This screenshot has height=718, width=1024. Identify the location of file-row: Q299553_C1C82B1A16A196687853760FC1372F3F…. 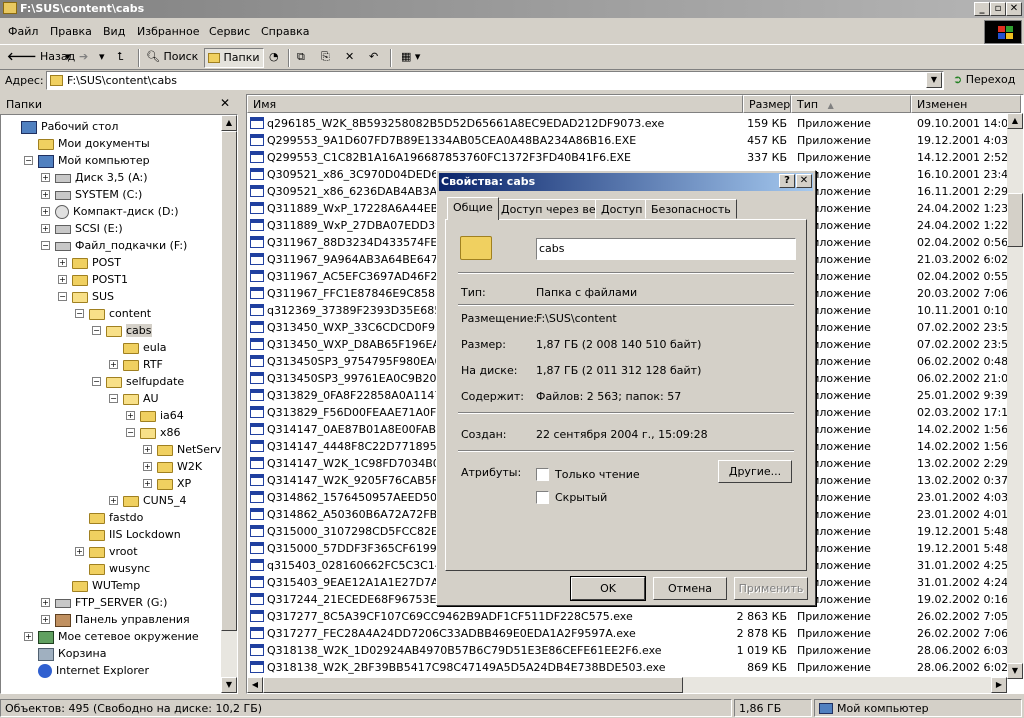
(627, 157).